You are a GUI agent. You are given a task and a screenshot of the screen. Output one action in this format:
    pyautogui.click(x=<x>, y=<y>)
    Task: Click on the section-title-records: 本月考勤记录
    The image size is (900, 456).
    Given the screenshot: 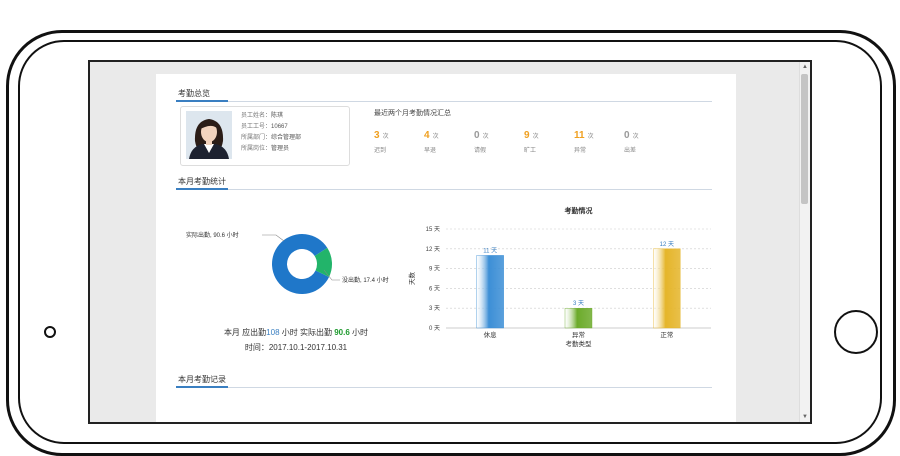 What is the action you would take?
    pyautogui.click(x=202, y=379)
    